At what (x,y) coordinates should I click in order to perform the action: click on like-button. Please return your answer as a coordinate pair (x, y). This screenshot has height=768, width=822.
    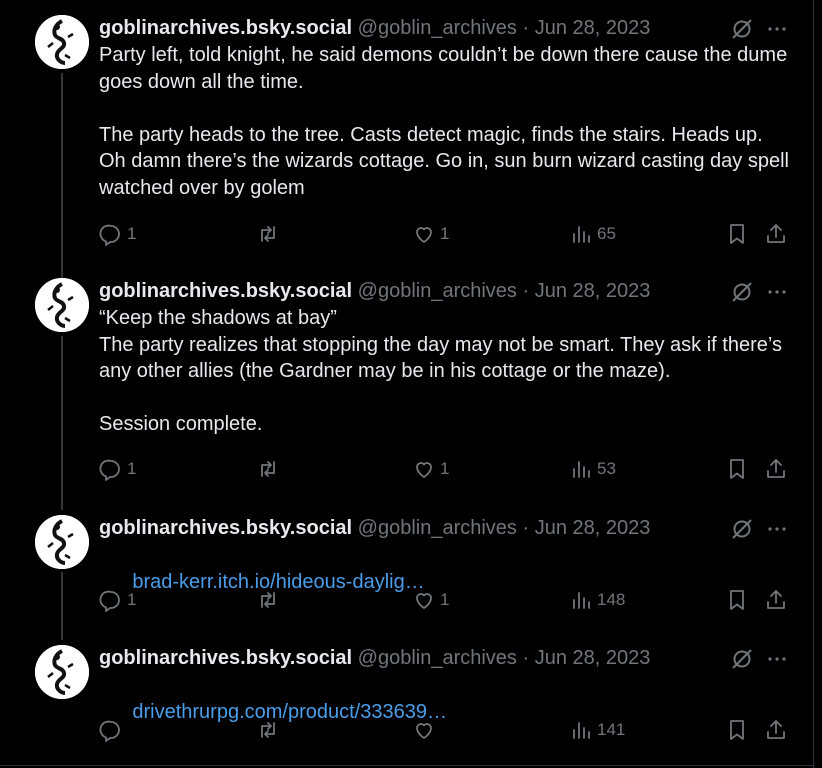
    Looking at the image, I should click on (426, 730).